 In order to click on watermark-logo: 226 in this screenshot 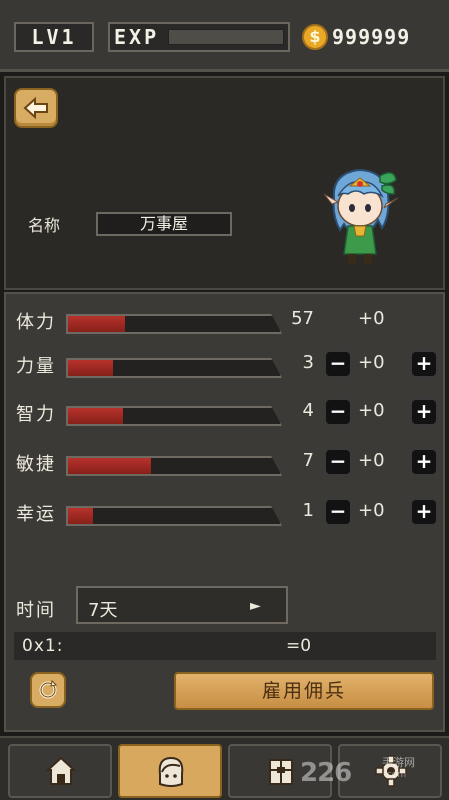, I will do `click(326, 773)`.